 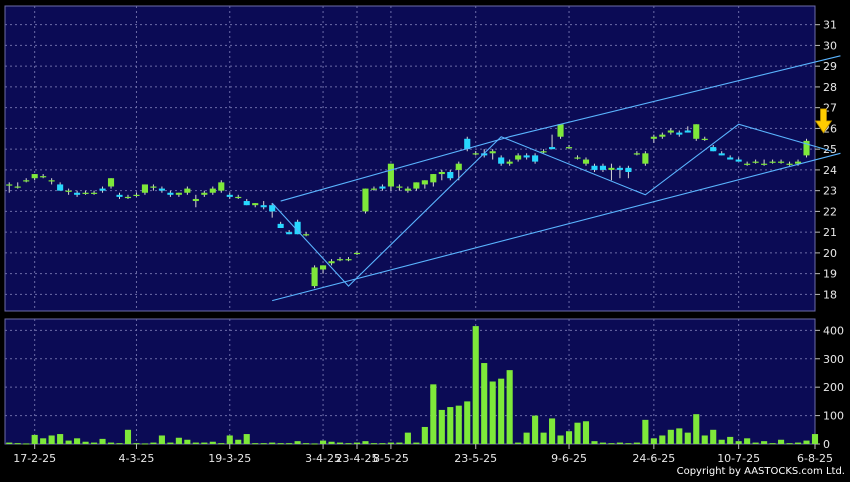 I want to click on price-tick-label: 19, so click(x=830, y=274).